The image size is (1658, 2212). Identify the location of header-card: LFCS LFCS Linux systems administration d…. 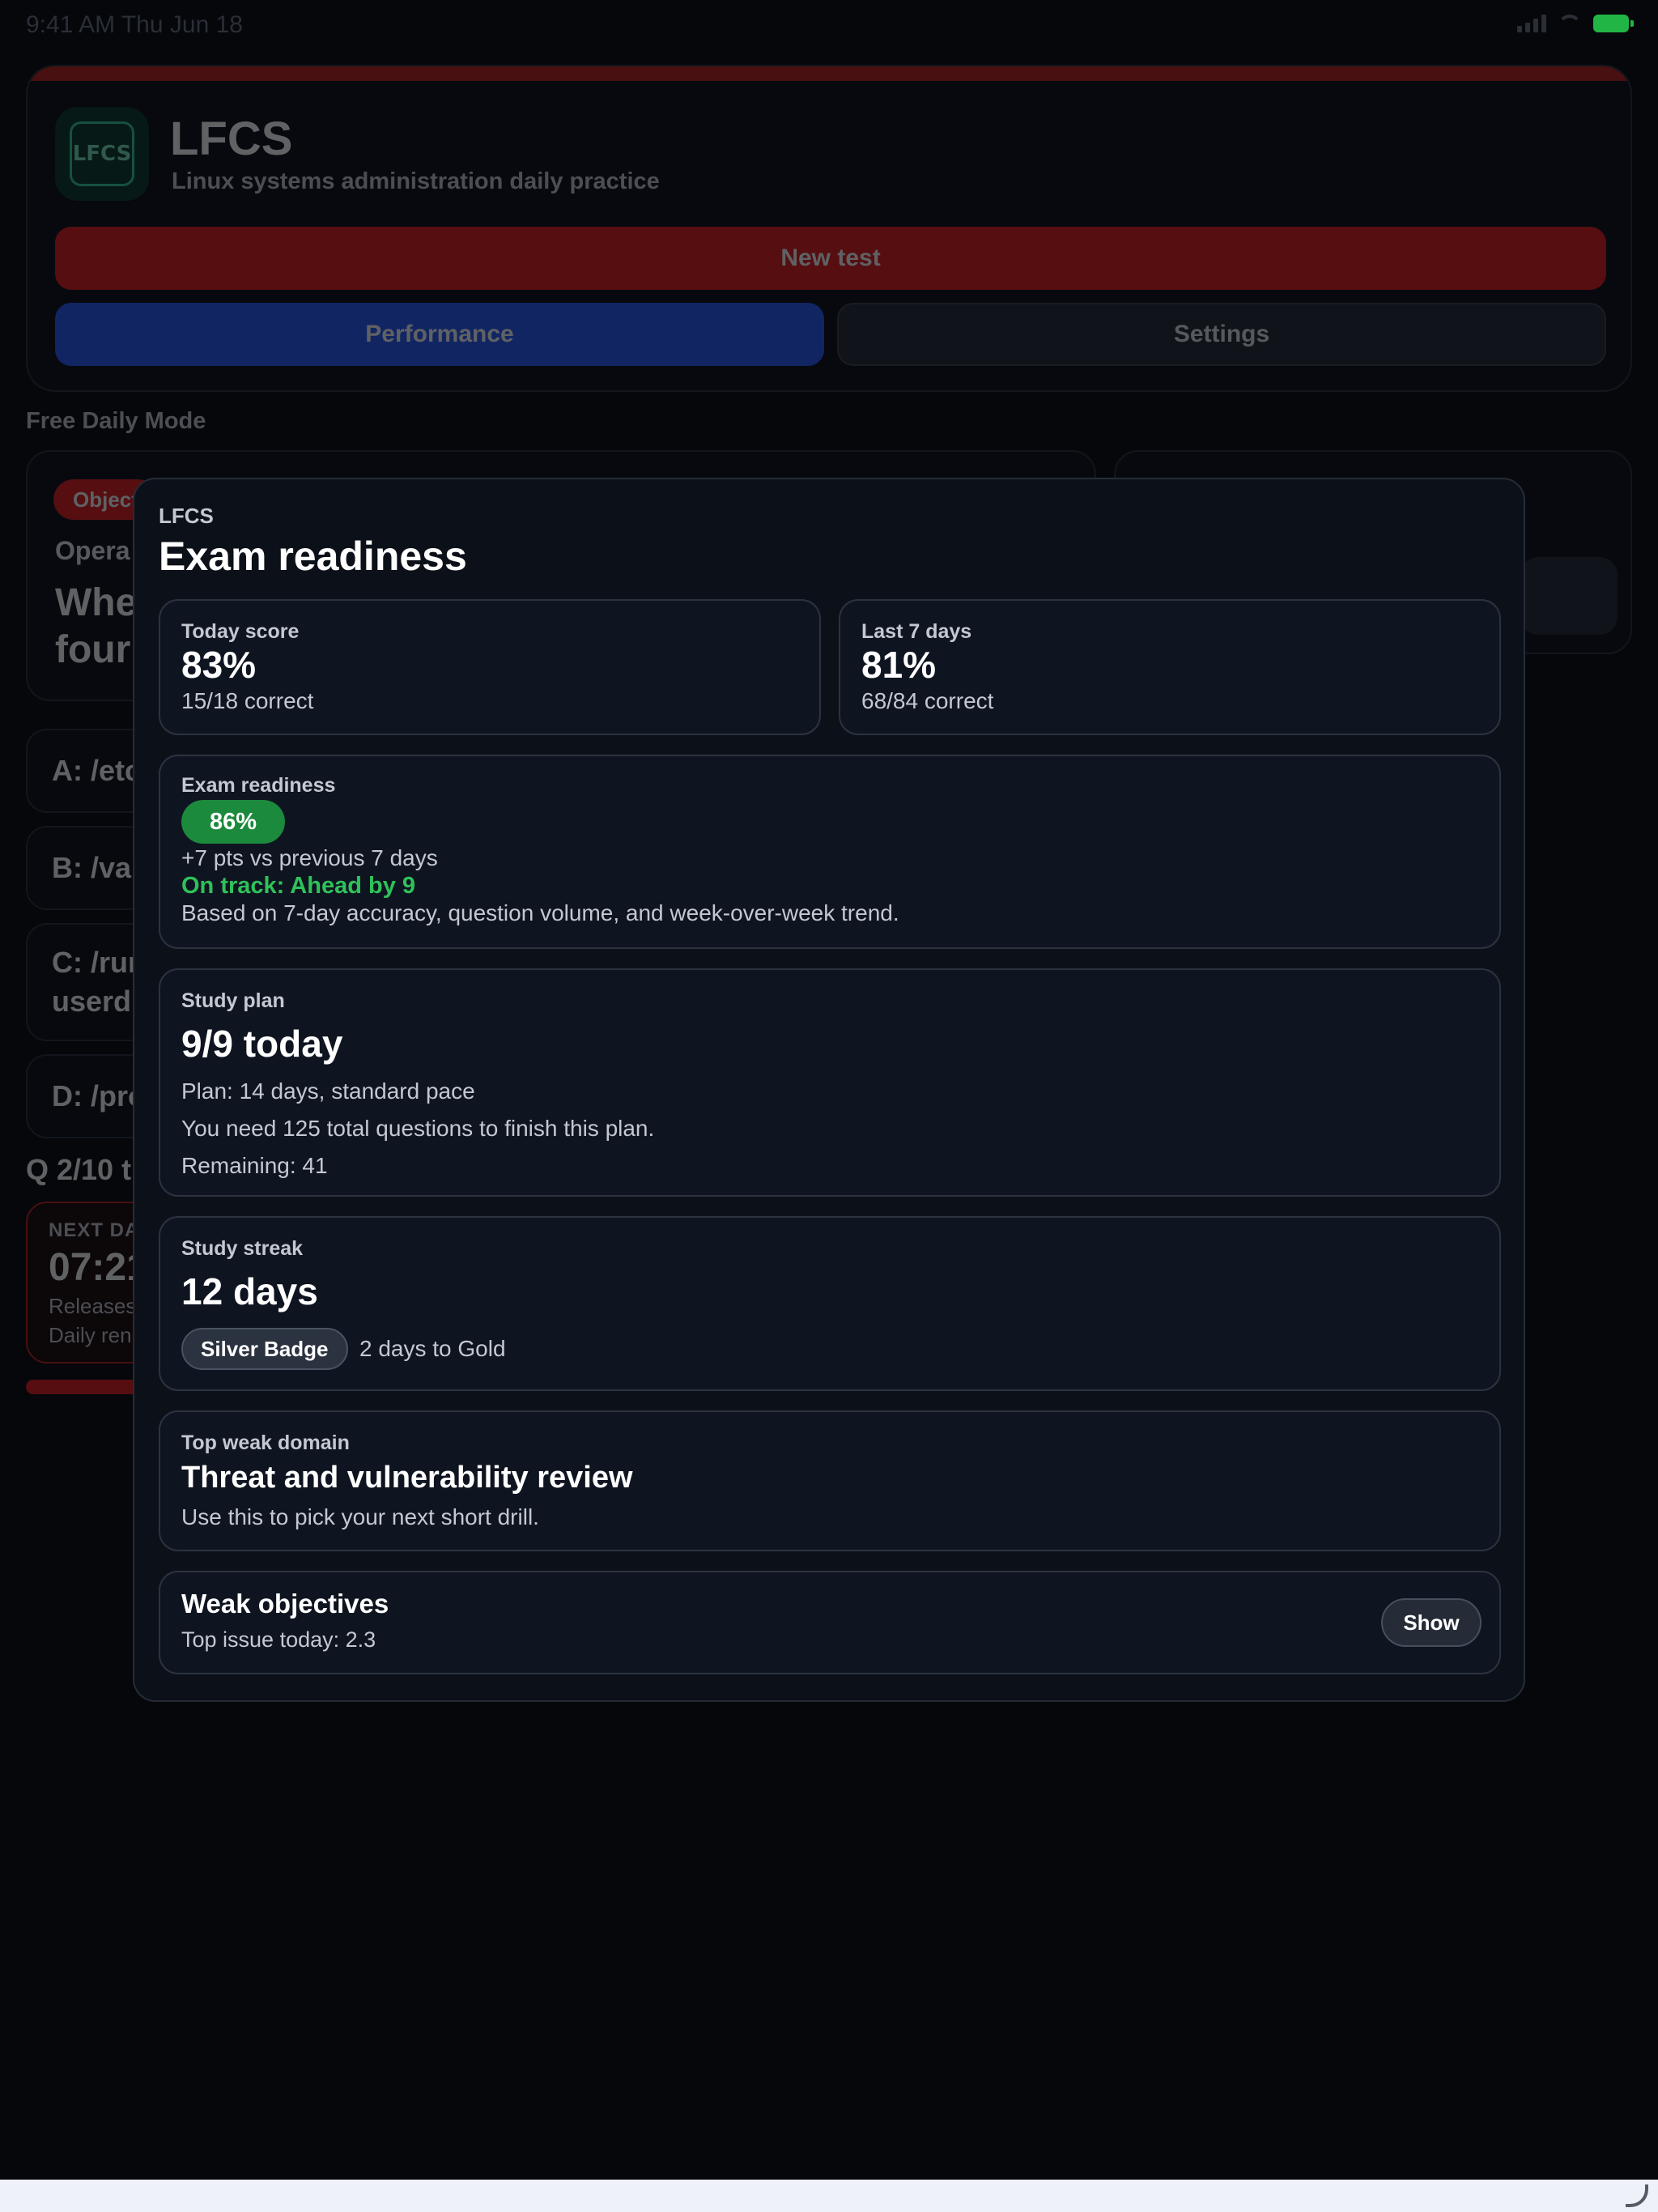
(829, 229).